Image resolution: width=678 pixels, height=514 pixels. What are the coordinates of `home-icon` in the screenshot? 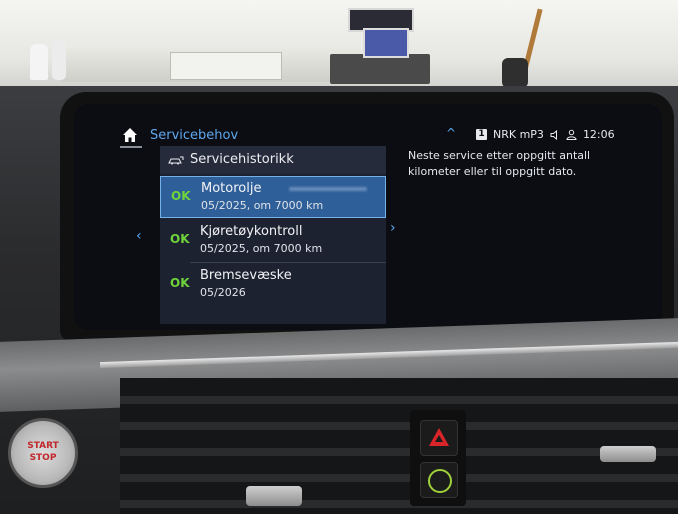 It's located at (130, 135).